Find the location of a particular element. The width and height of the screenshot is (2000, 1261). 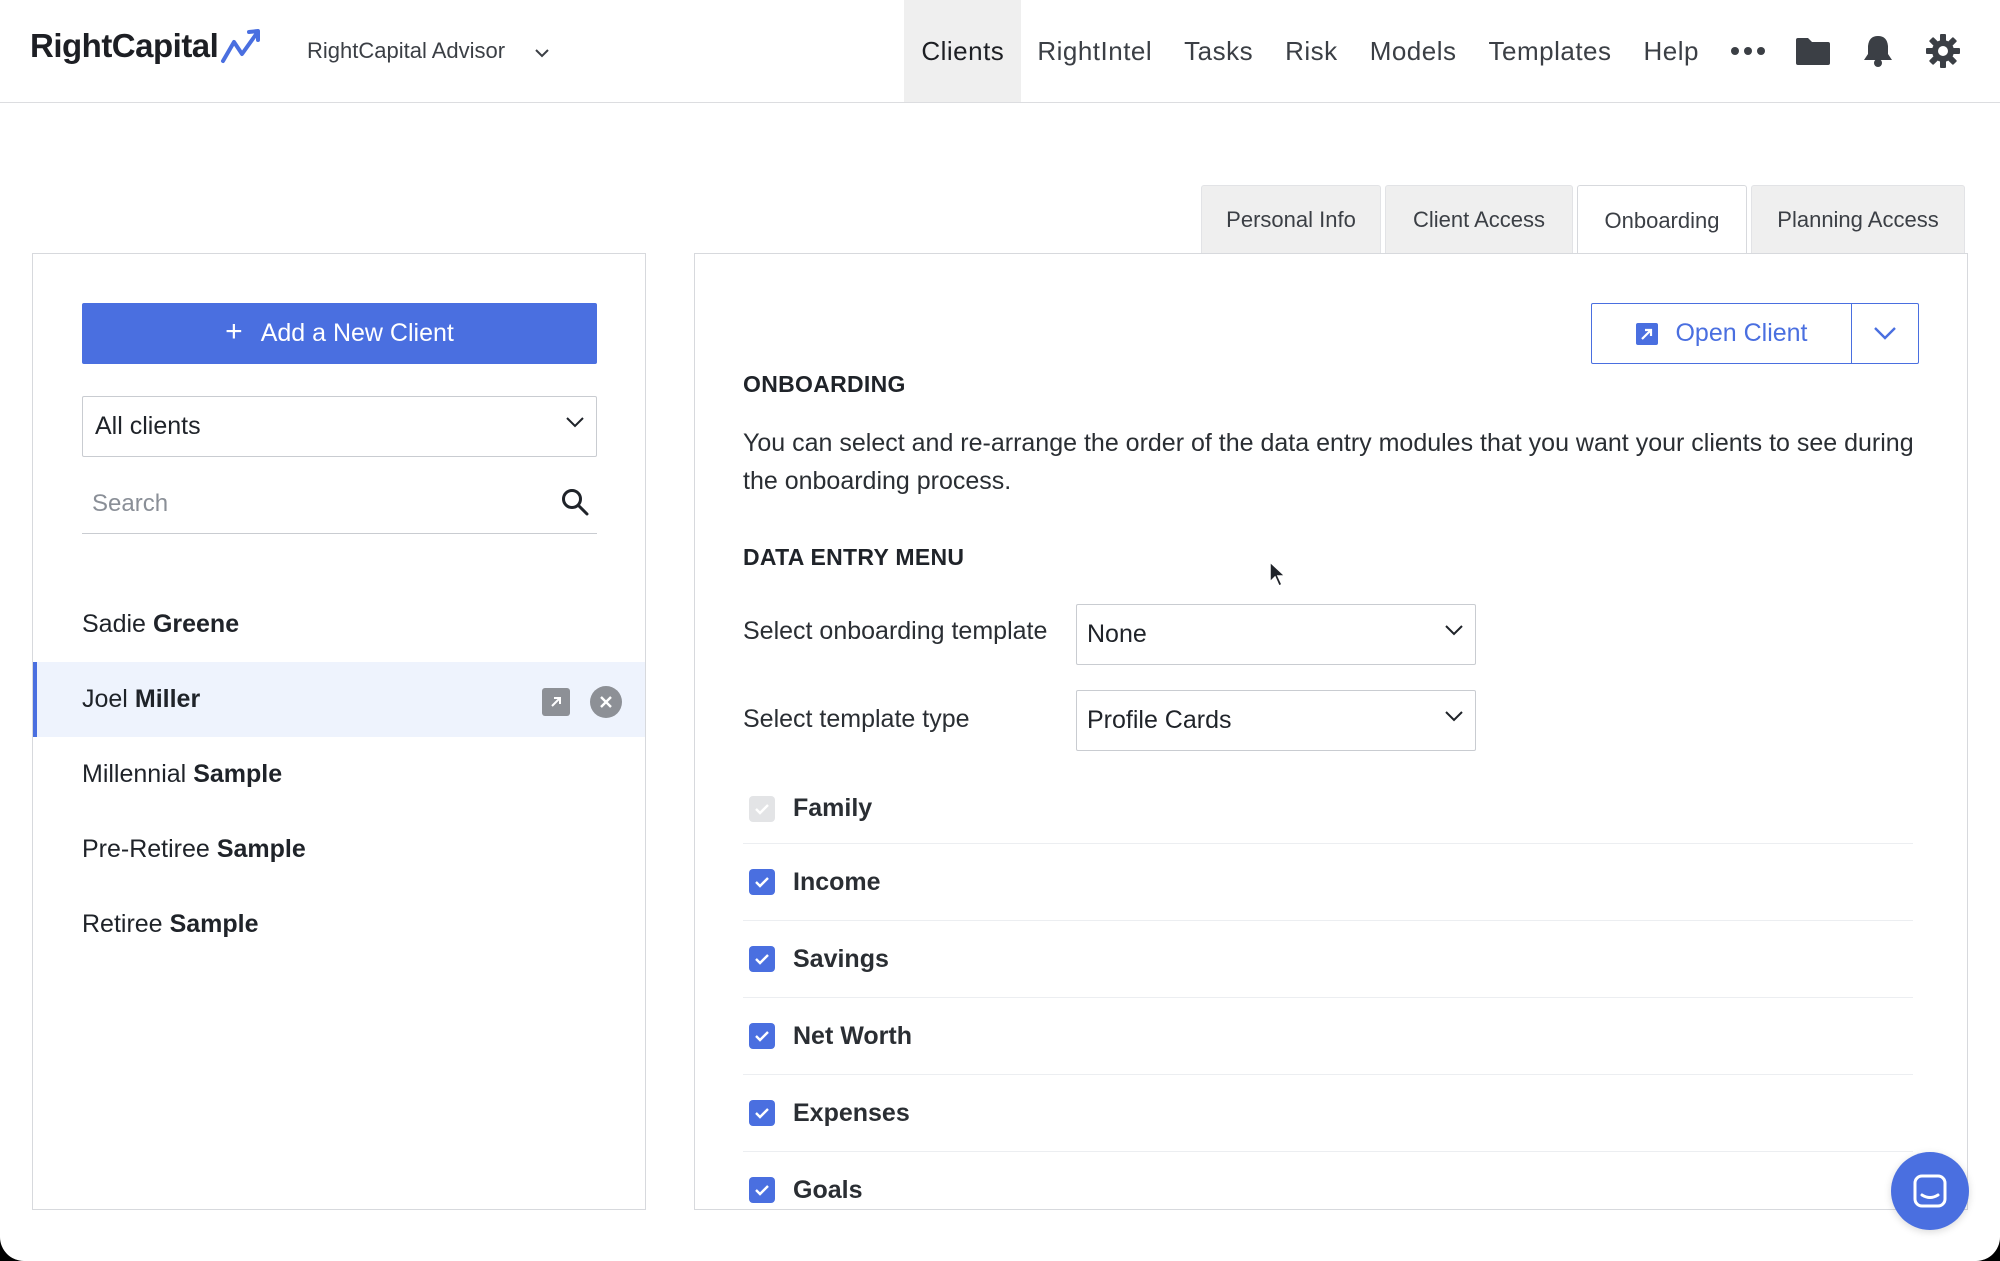

nav-icon-group is located at coordinates (1845, 51).